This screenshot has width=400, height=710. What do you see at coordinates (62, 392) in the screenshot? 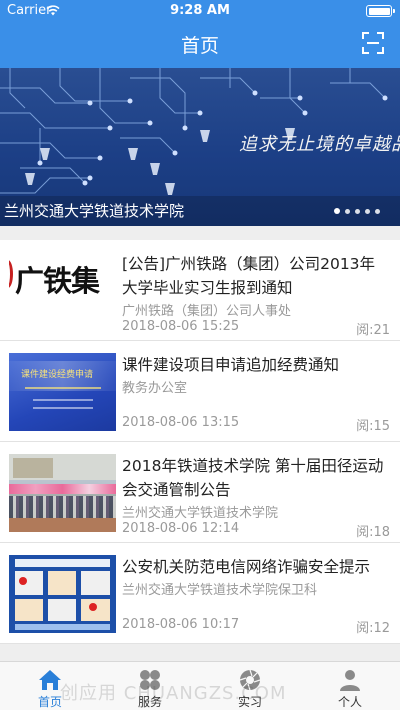
I see `news-thumbnail: 课件建设经费申请` at bounding box center [62, 392].